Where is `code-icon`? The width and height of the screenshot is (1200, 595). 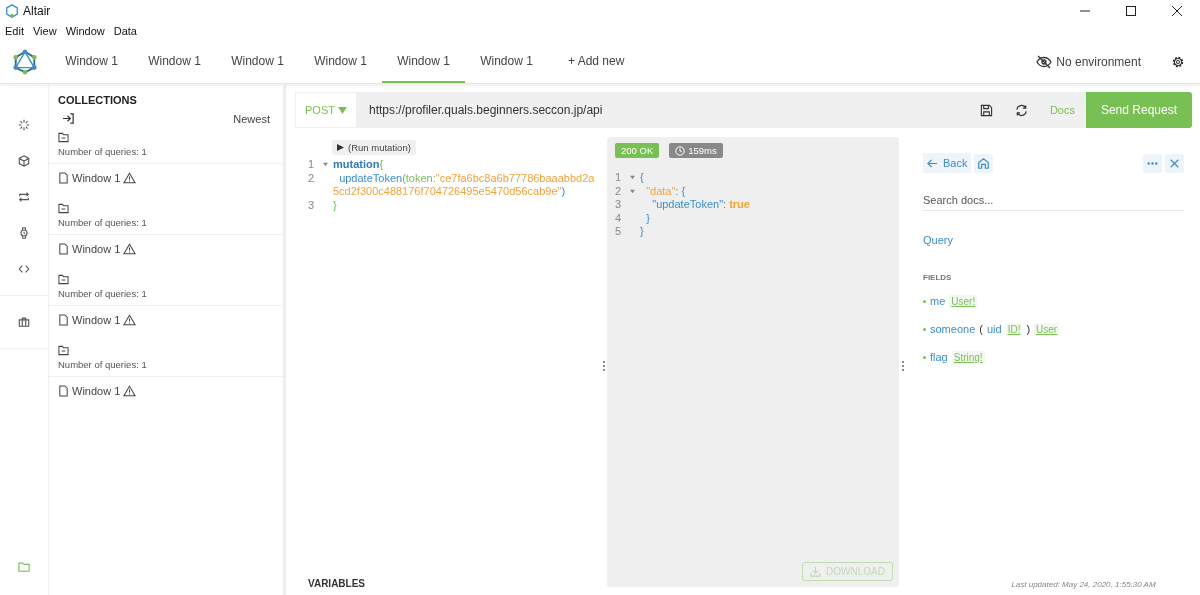 code-icon is located at coordinates (24, 269).